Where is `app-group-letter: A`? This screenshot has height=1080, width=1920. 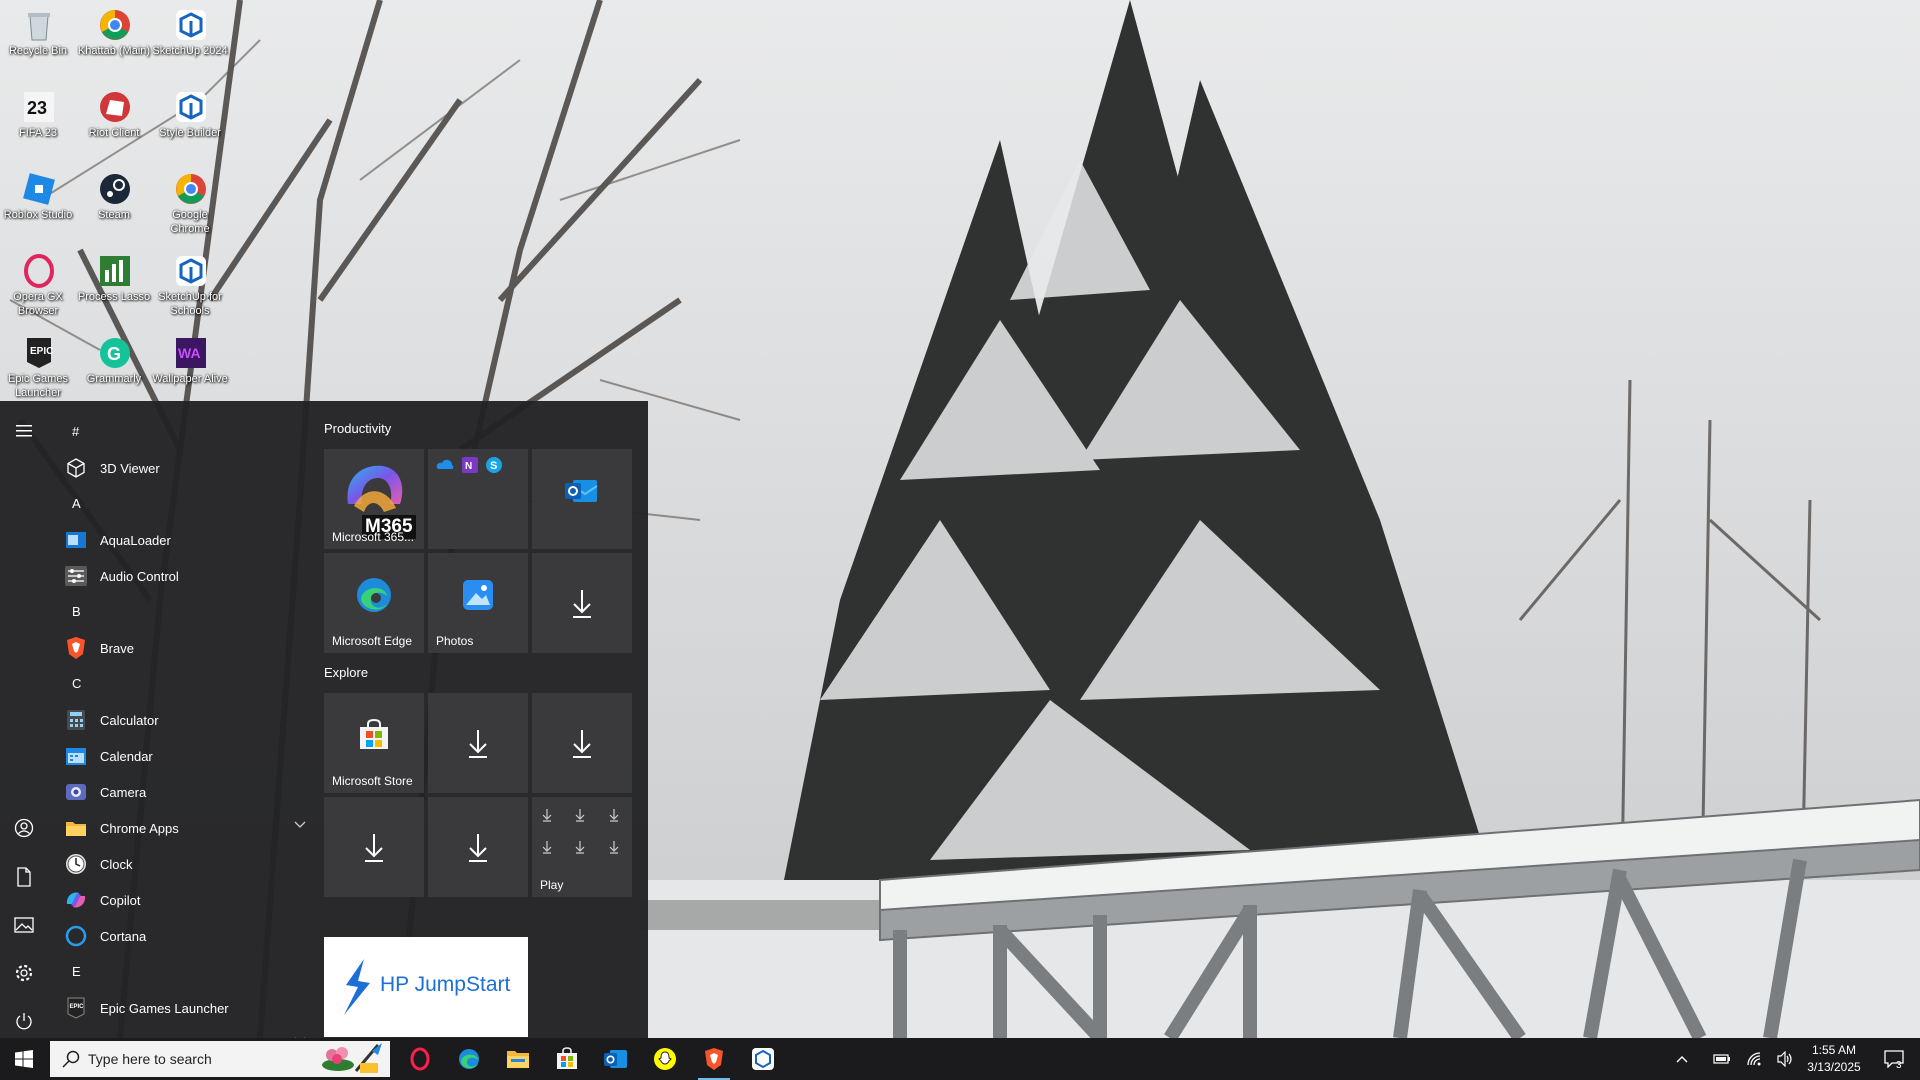
app-group-letter: A is located at coordinates (76, 503).